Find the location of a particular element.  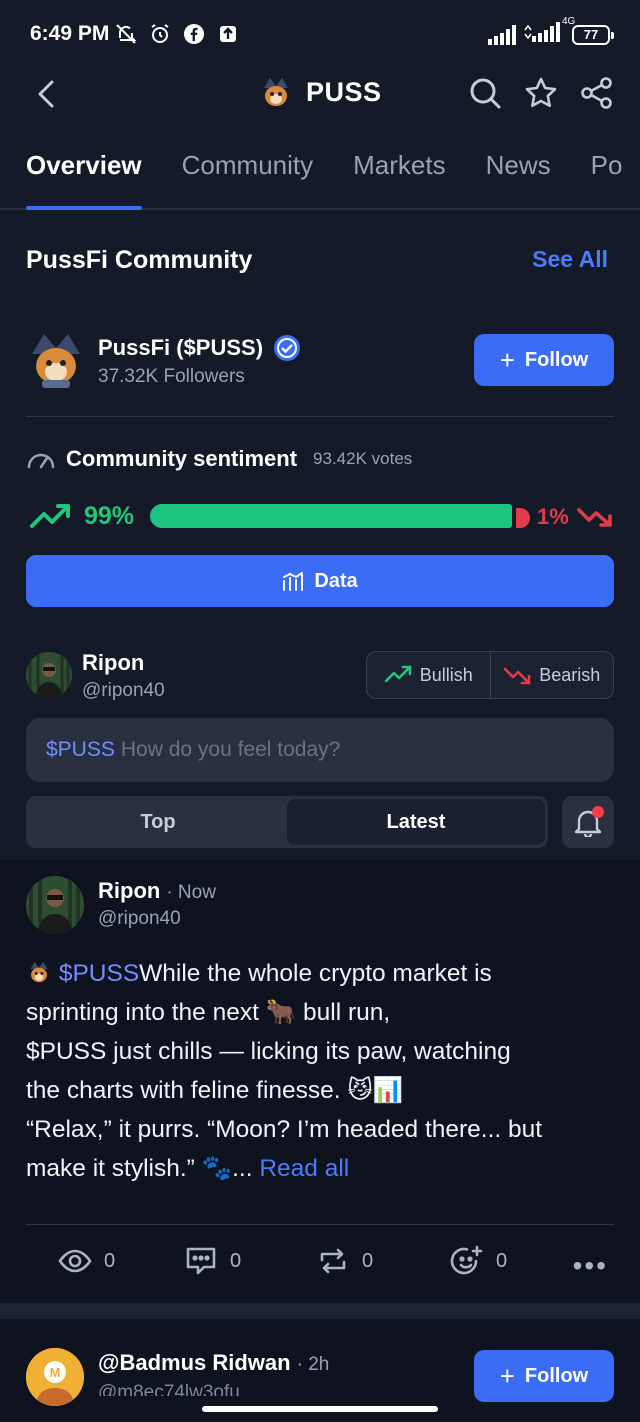

vote-buttons: Bullish Bearish is located at coordinates (490, 675).